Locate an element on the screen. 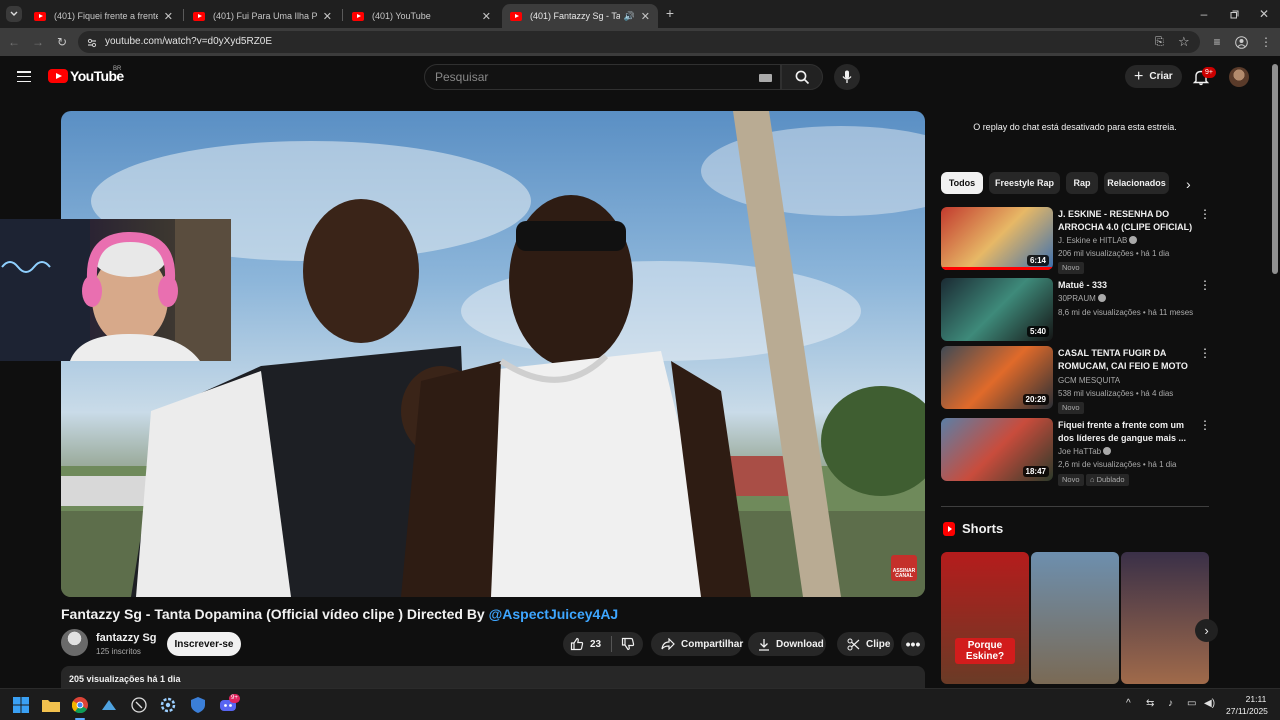 Image resolution: width=1280 pixels, height=720 pixels. settings-gear-icon is located at coordinates (168, 705).